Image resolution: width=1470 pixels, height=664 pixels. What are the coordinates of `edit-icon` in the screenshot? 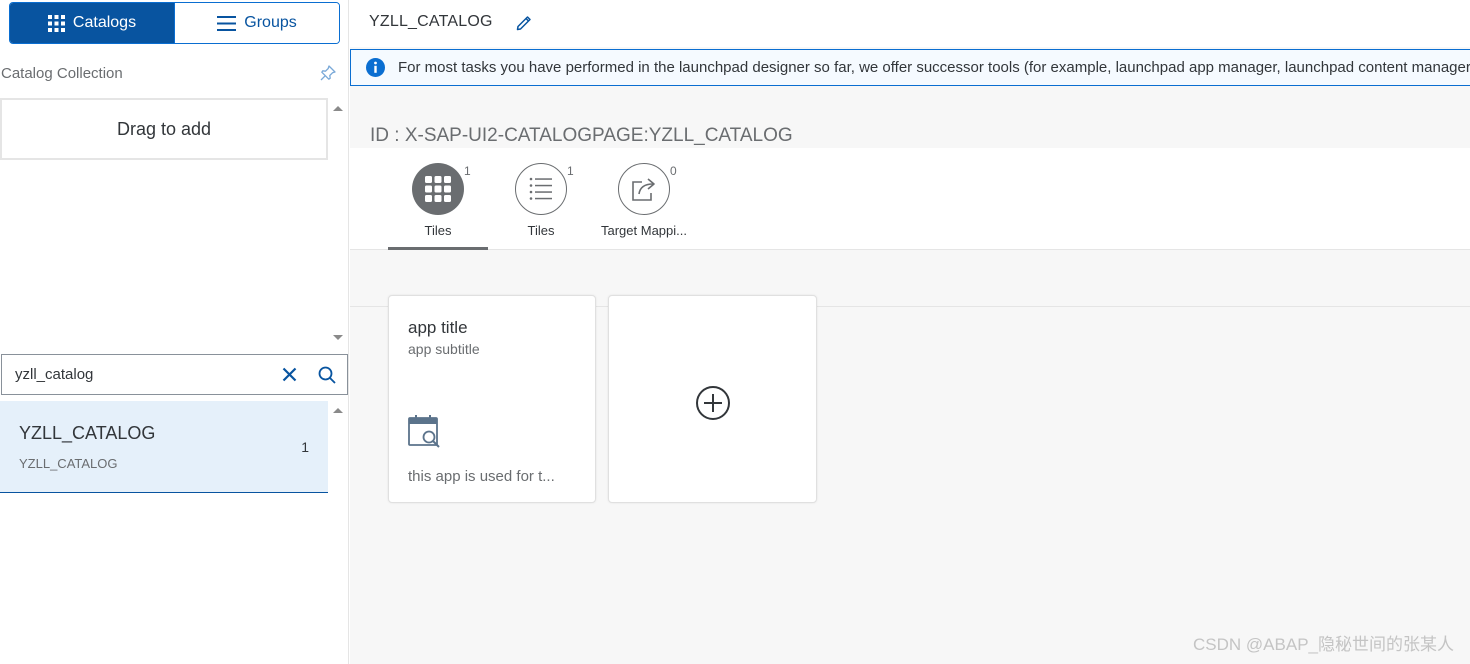 It's located at (524, 22).